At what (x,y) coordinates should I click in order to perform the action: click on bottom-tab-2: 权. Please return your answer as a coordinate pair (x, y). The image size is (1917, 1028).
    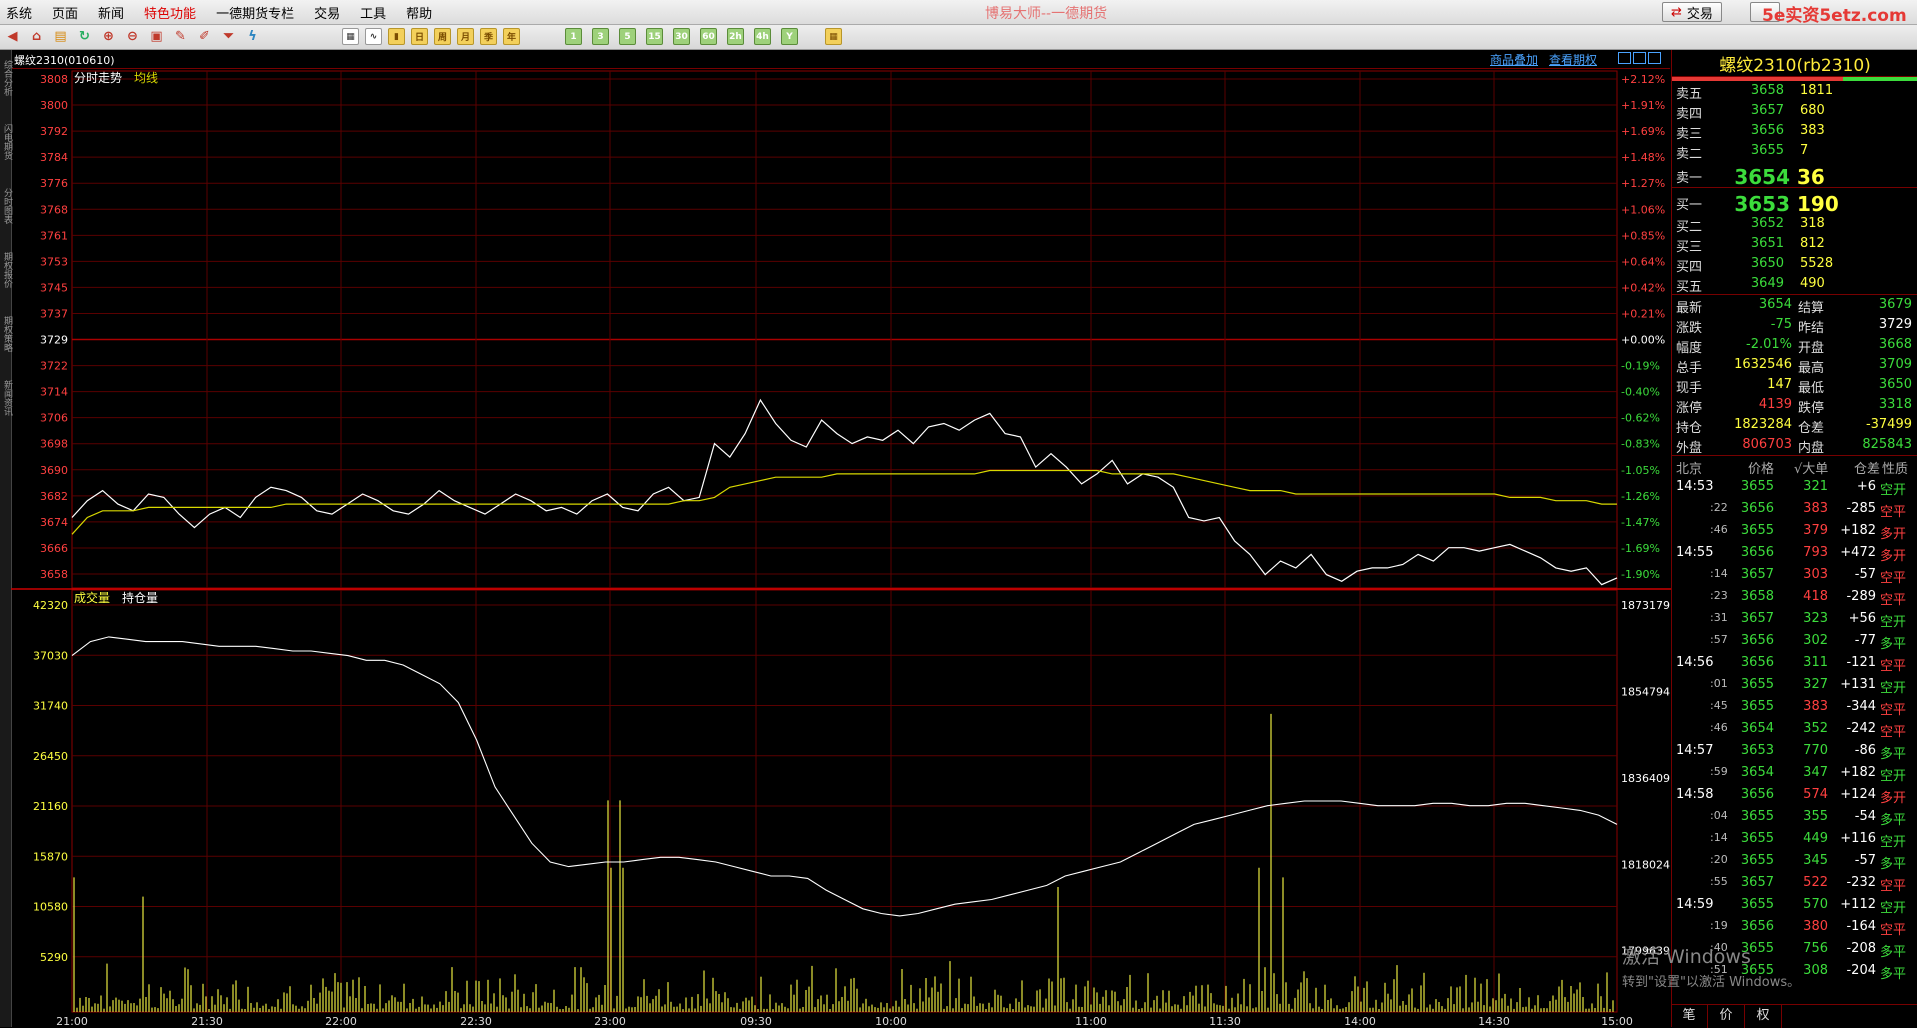
    Looking at the image, I should click on (1763, 1016).